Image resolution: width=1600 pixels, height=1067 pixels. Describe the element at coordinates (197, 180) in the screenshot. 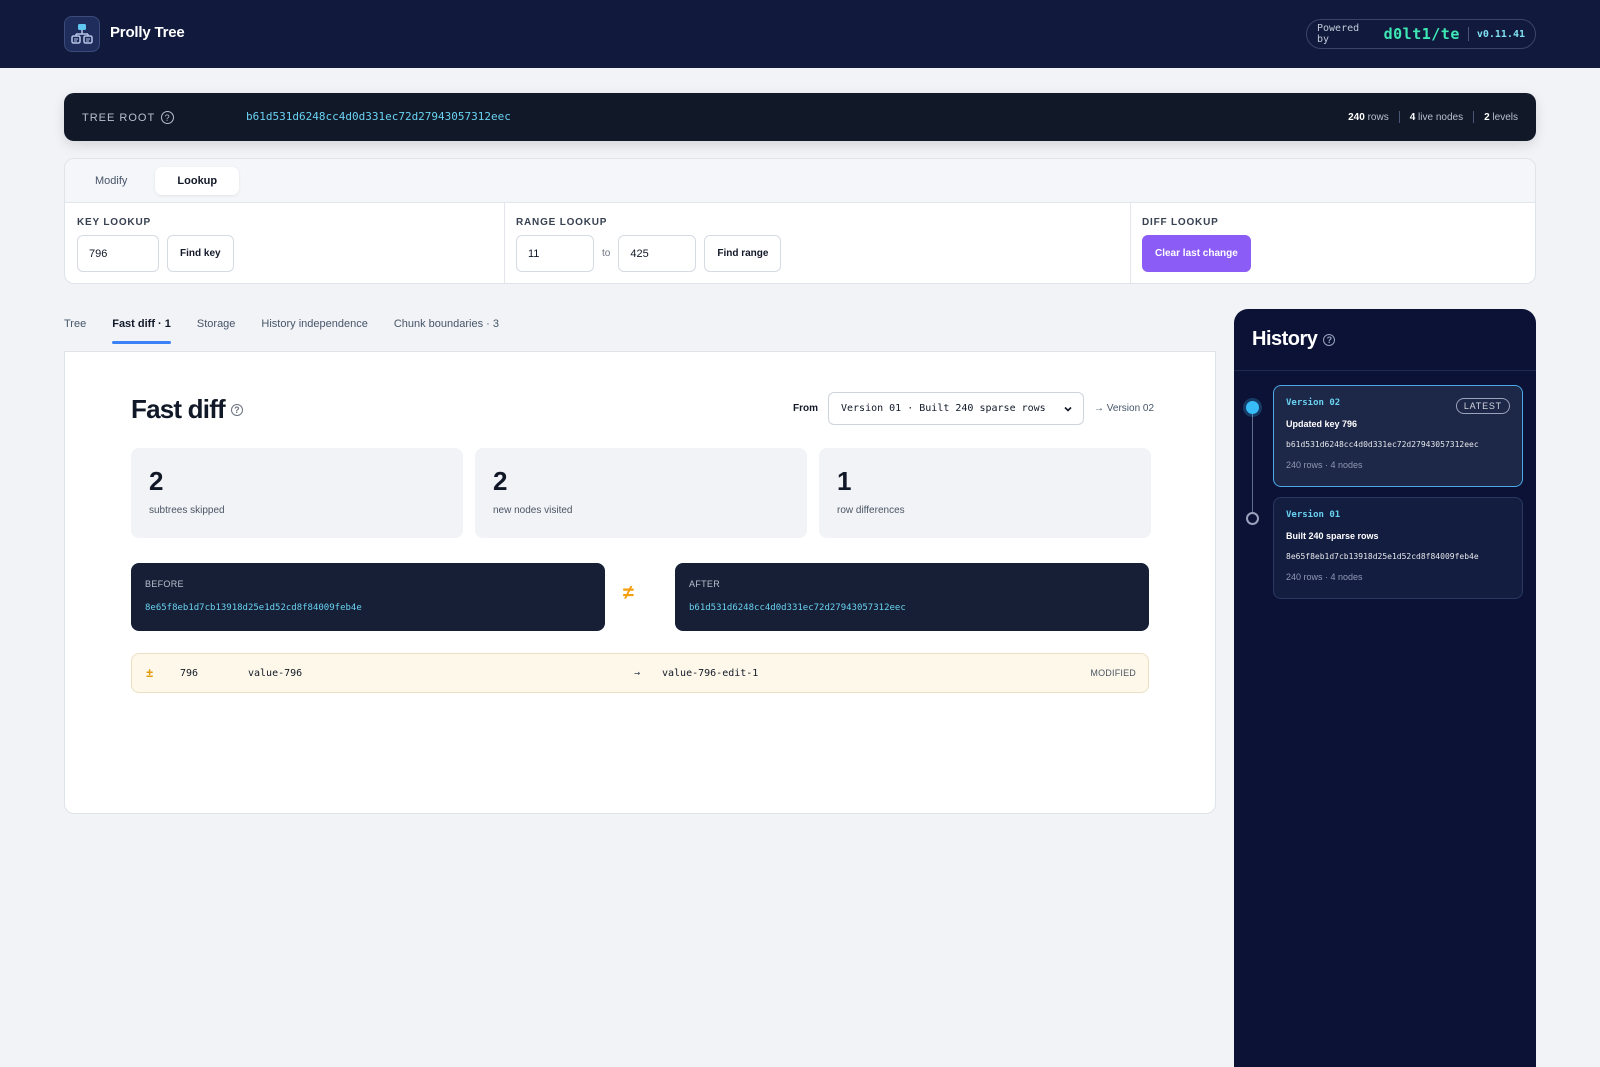

I see `tab-lookup: Lookup` at that location.